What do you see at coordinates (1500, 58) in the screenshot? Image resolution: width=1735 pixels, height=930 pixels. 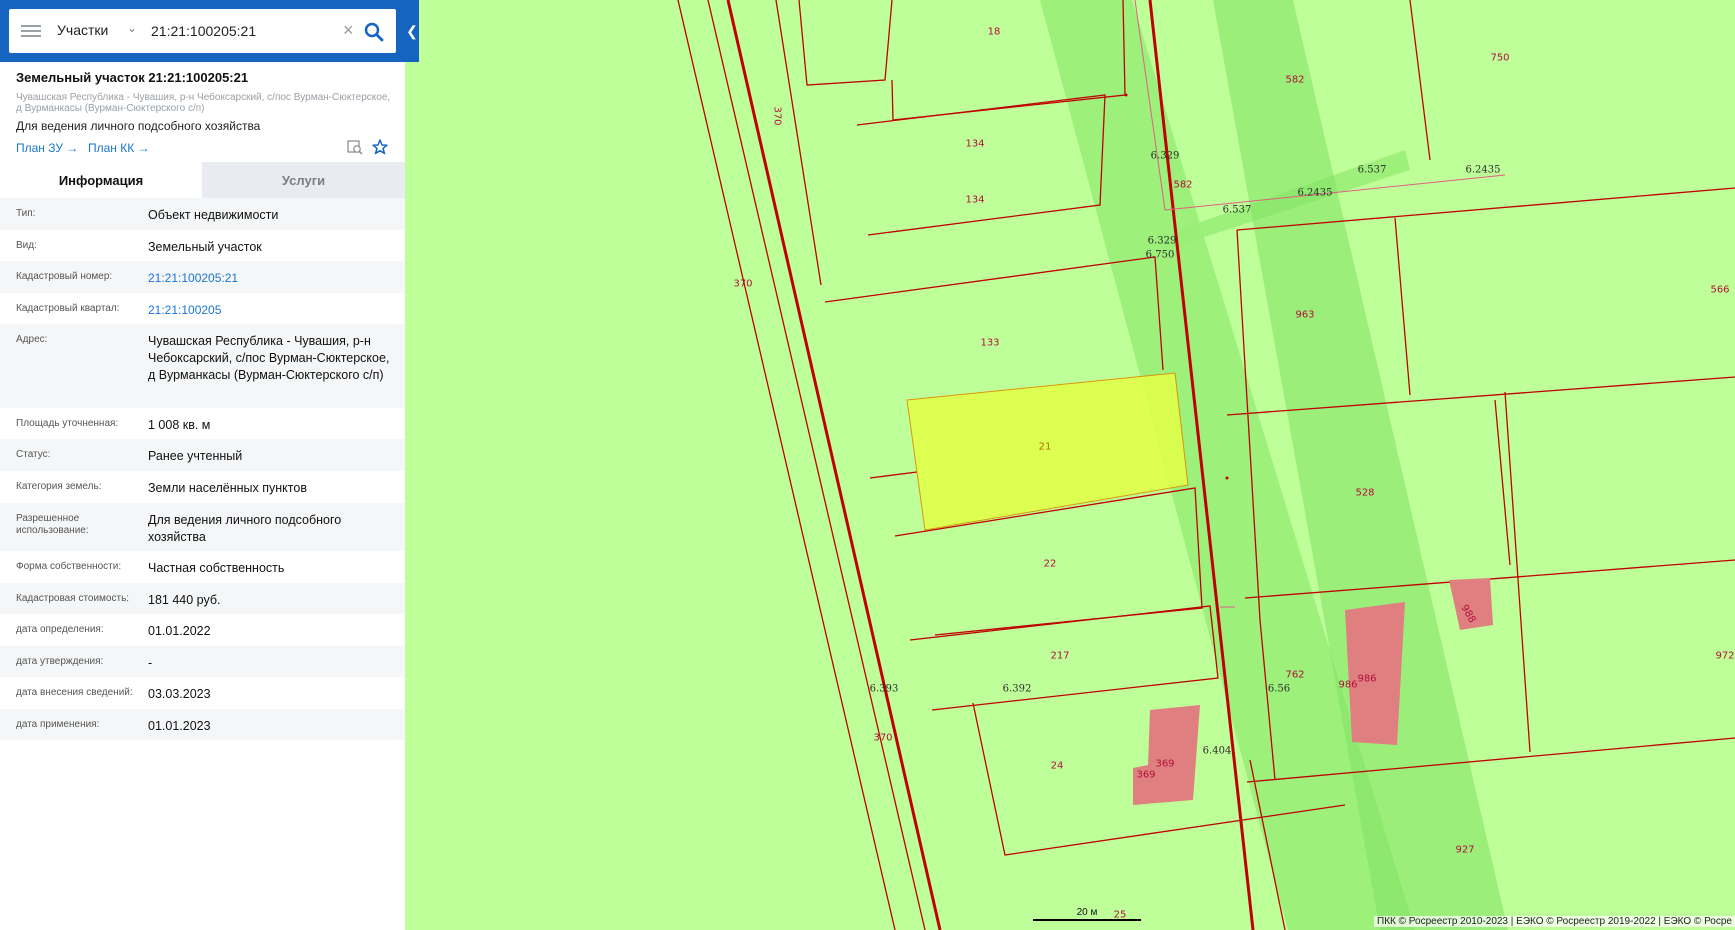 I see `parcel-label: 750` at bounding box center [1500, 58].